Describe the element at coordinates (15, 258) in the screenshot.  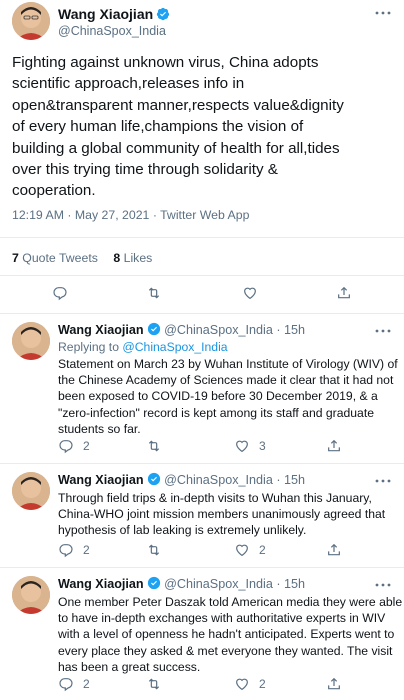
I see `quote-count: 7` at that location.